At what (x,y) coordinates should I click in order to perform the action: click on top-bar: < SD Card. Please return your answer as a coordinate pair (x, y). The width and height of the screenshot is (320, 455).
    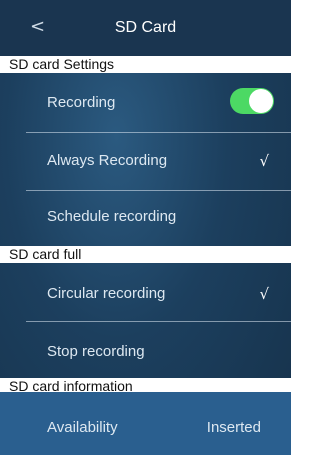
    Looking at the image, I should click on (145, 28).